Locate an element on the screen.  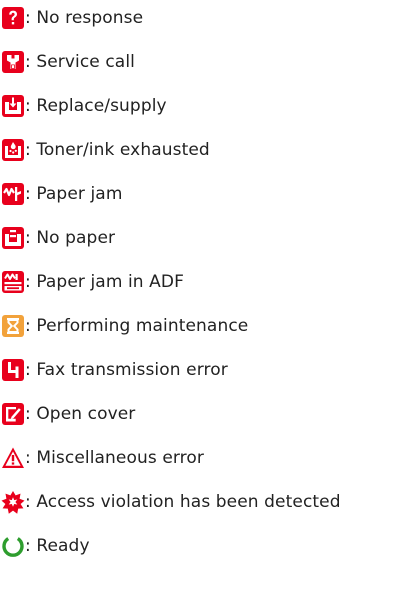
question-mark-icon is located at coordinates (13, 18).